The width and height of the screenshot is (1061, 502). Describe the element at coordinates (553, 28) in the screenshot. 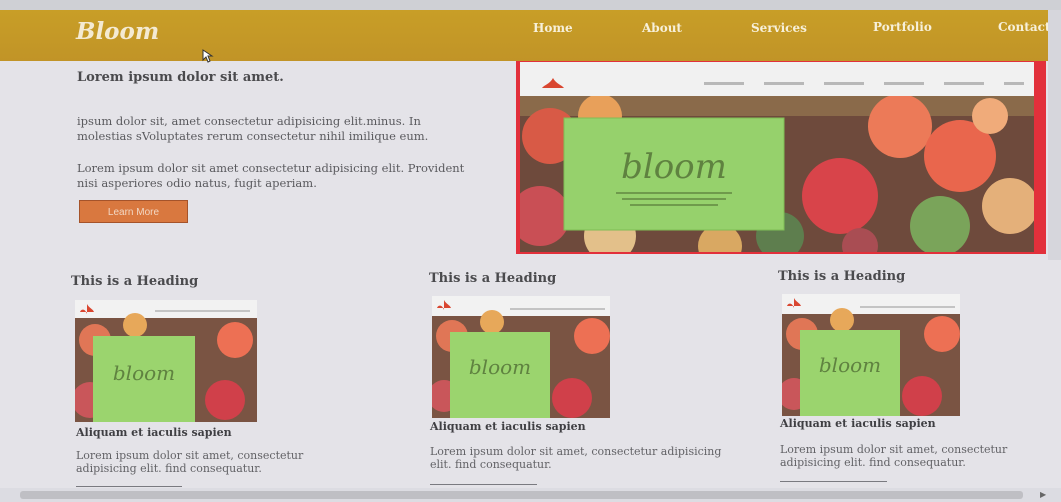

I see `nav-home: Home` at that location.